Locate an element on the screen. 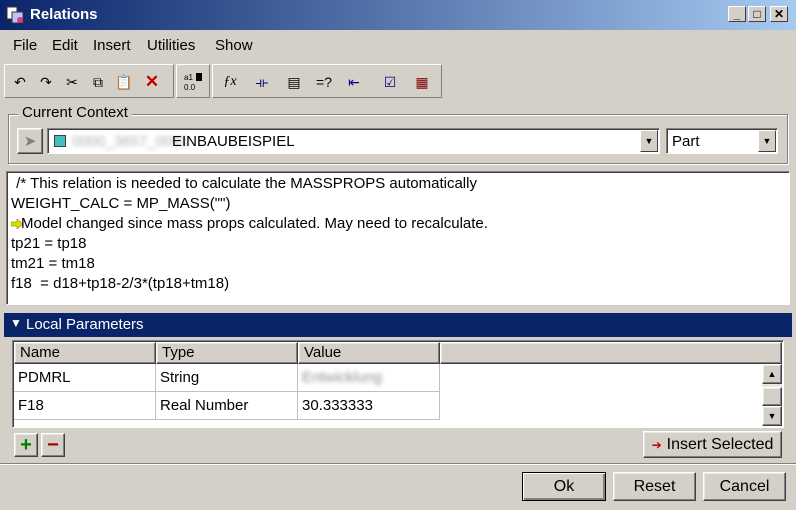 The width and height of the screenshot is (796, 510). window-title: Relations is located at coordinates (64, 14).